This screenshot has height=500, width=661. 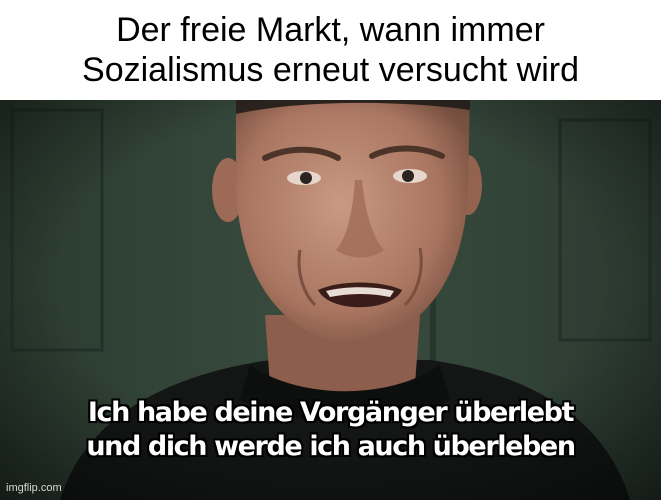 I want to click on bottom-caption-line-2: und dich werde ich auch überleben, so click(x=331, y=446).